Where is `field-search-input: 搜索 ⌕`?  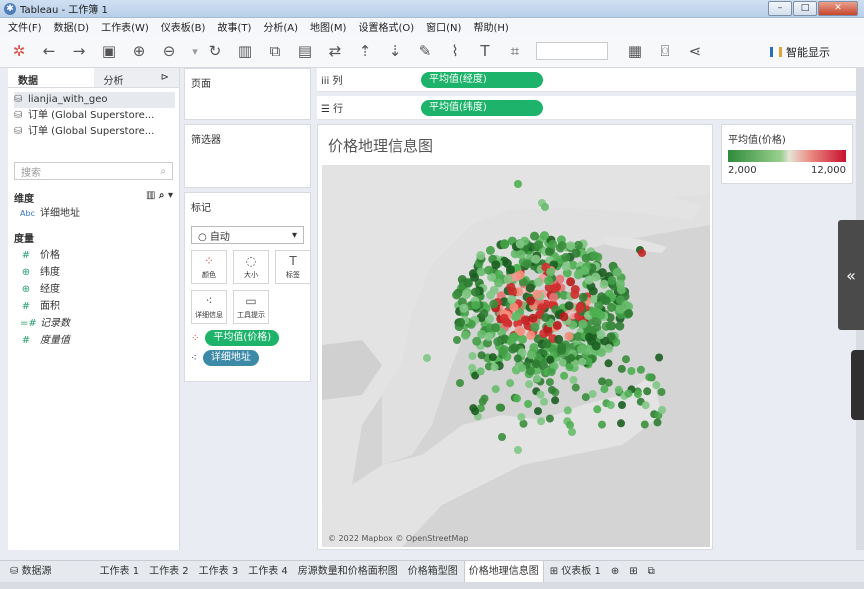 field-search-input: 搜索 ⌕ is located at coordinates (93, 171).